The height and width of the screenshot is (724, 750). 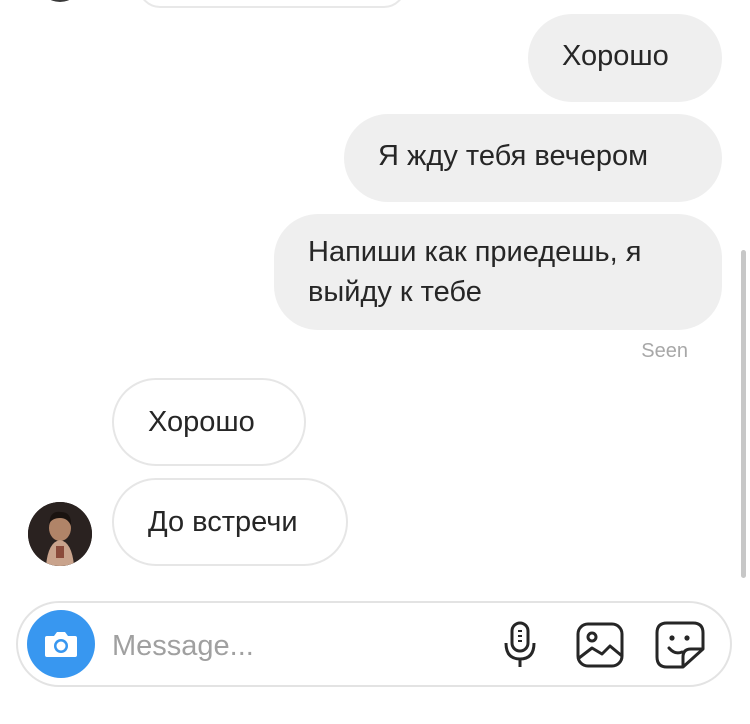 I want to click on message-text: Я жду тебя вечером, so click(x=513, y=156).